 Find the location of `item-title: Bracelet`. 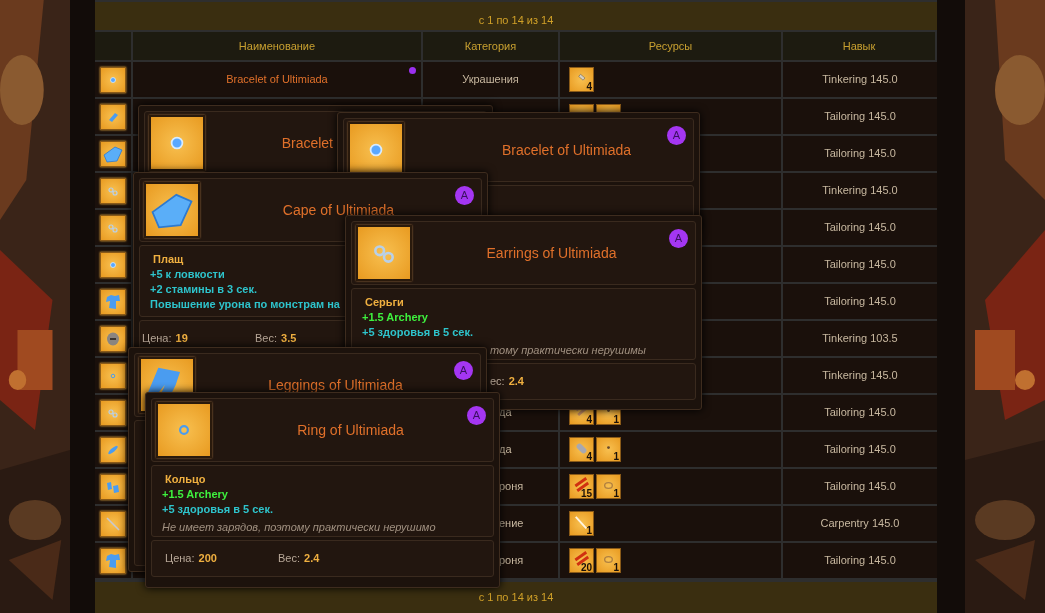

item-title: Bracelet is located at coordinates (307, 143).